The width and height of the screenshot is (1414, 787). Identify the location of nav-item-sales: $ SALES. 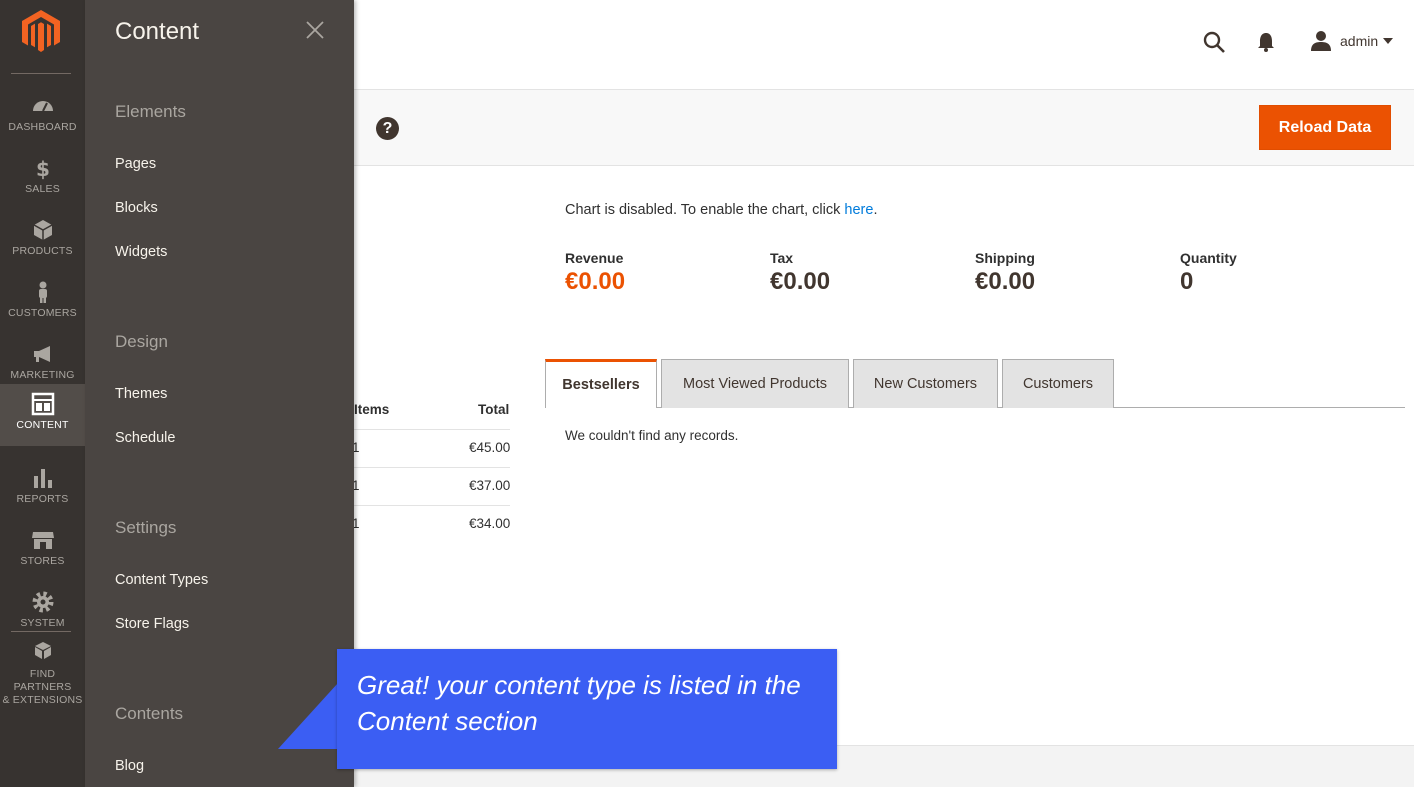
(42, 179).